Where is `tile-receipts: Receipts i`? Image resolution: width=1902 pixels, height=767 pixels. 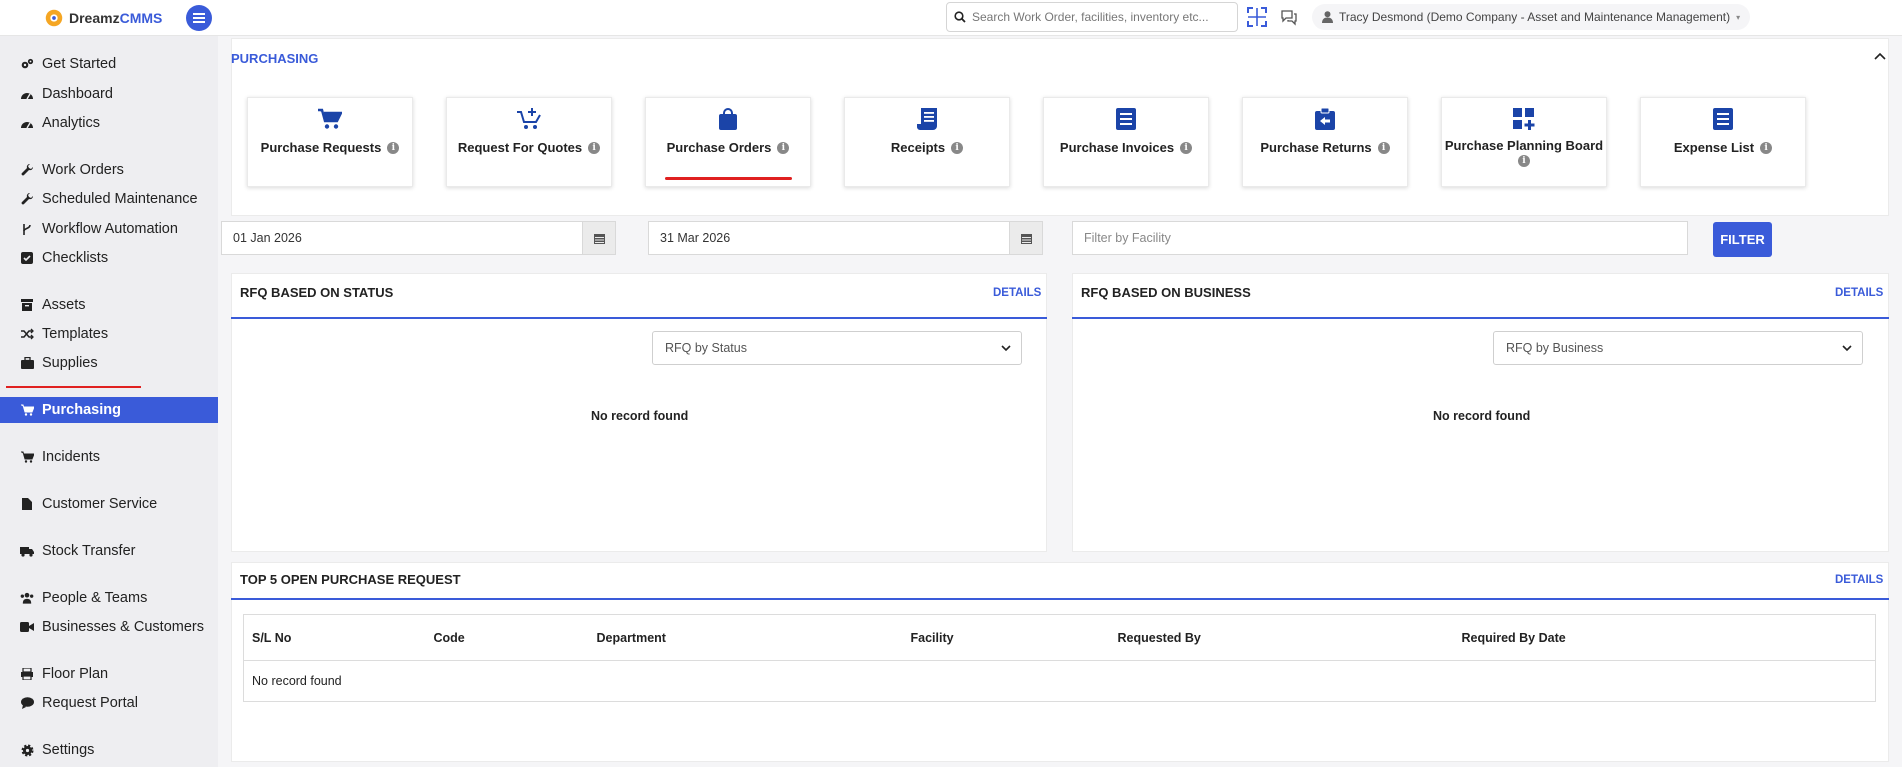
tile-receipts: Receipts i is located at coordinates (927, 142).